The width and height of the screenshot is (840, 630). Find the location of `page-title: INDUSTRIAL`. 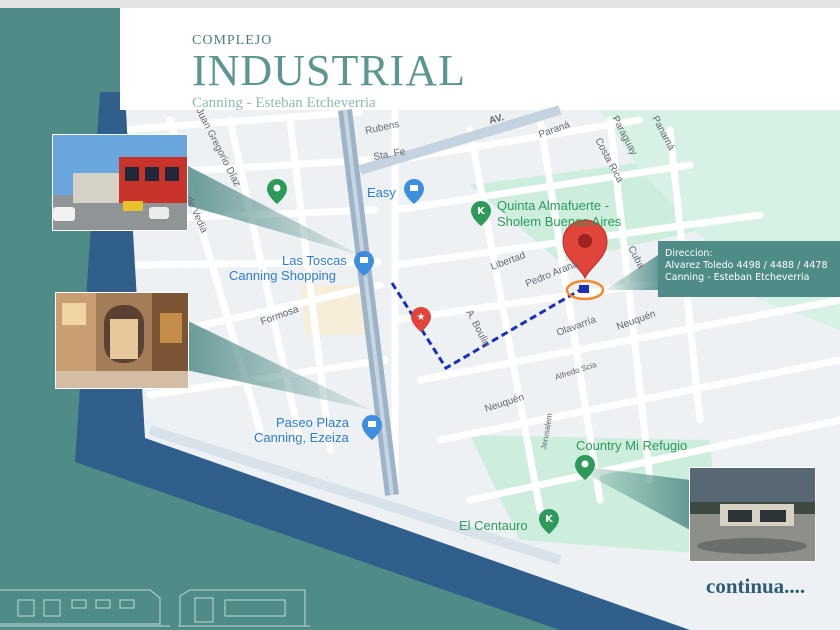

page-title: INDUSTRIAL is located at coordinates (329, 70).